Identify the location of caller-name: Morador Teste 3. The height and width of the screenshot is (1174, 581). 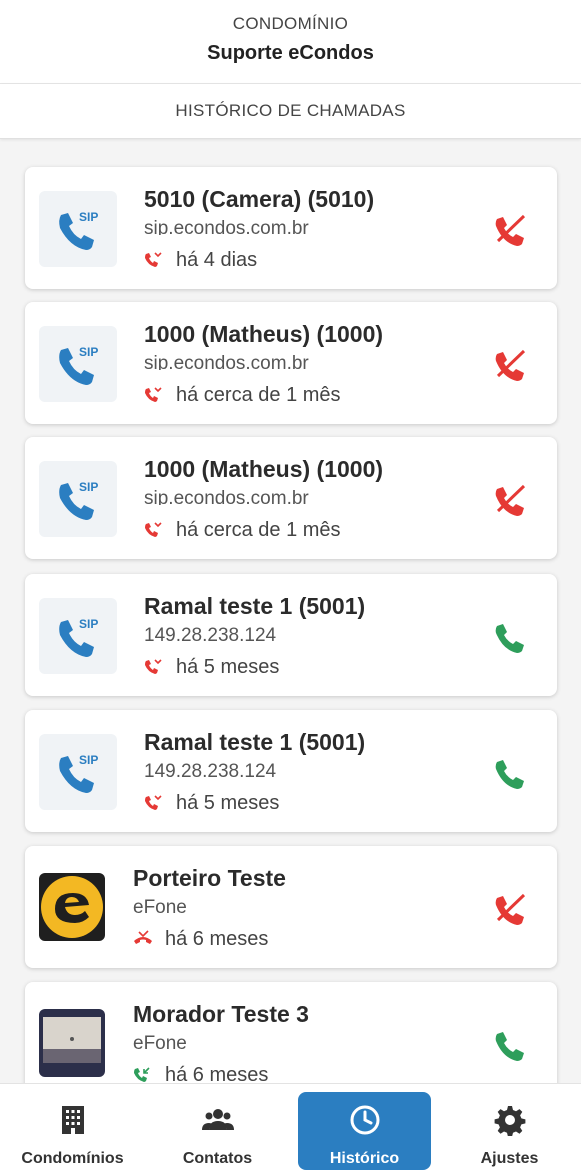
(221, 1014).